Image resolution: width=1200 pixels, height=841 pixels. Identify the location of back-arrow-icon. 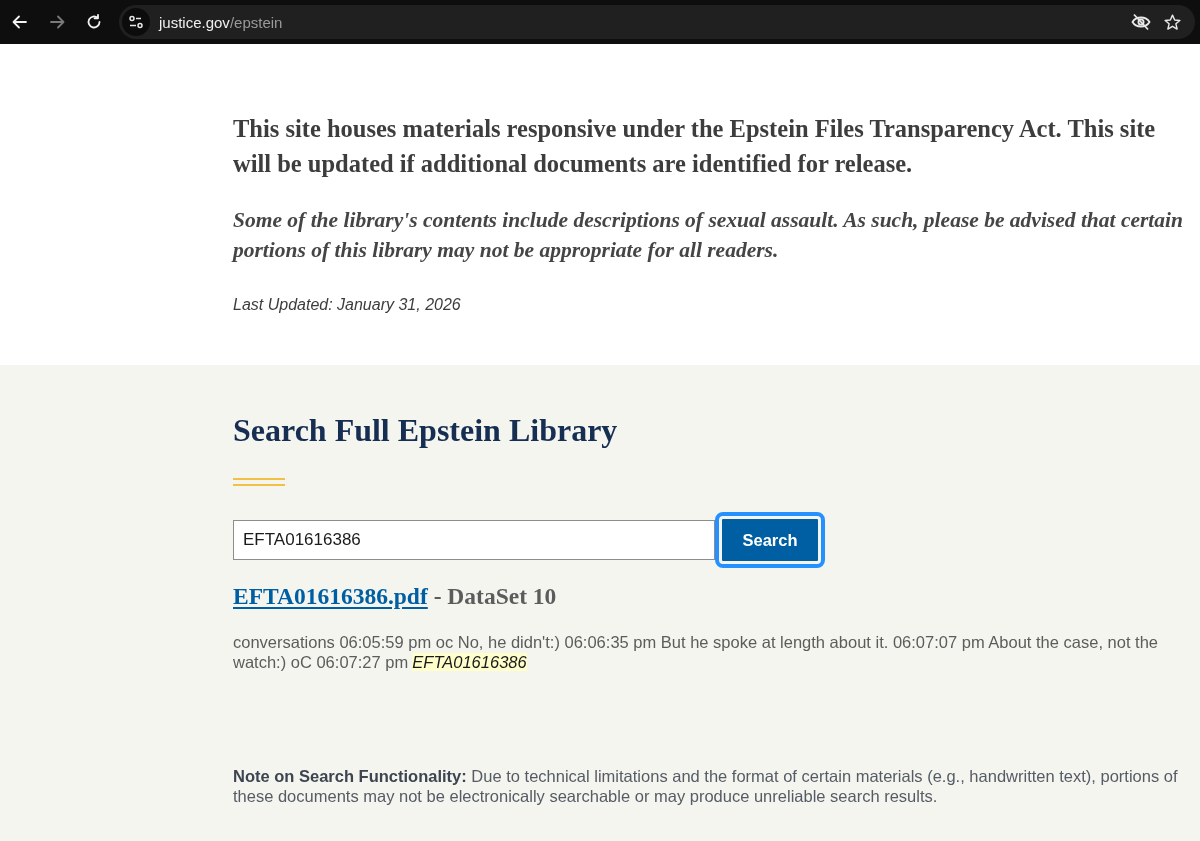
(20, 22).